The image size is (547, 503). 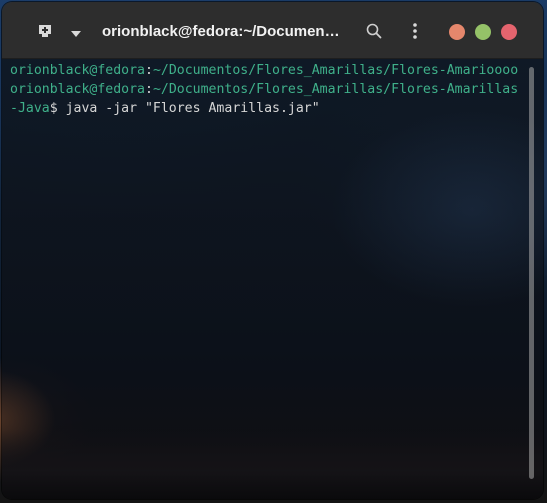 I want to click on chevron-down-icon, so click(x=76, y=33).